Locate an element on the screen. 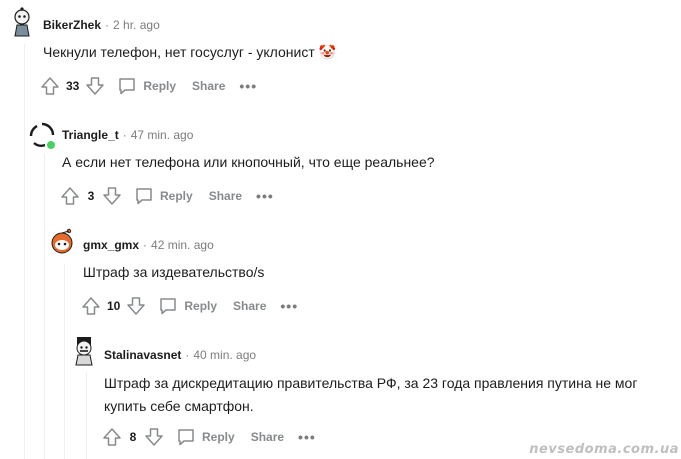 The width and height of the screenshot is (681, 459). comment-actions: 10 Reply Share ••• is located at coordinates (189, 306).